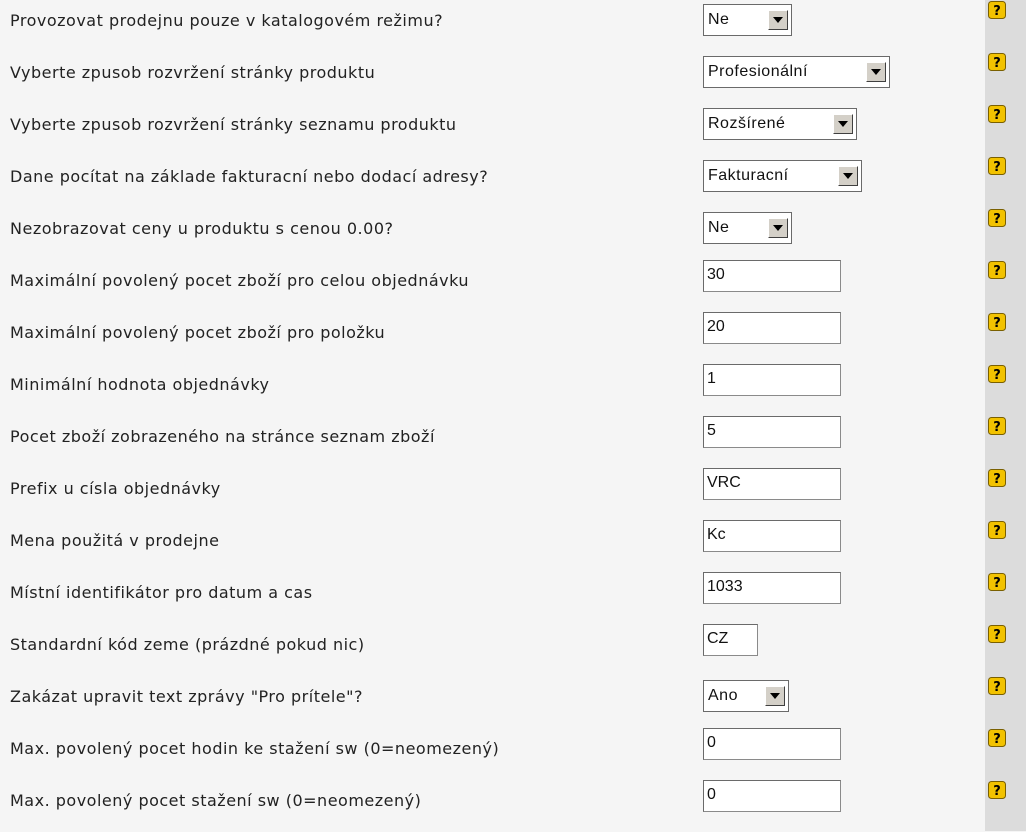  I want to click on select-value: Profesionální, so click(758, 71).